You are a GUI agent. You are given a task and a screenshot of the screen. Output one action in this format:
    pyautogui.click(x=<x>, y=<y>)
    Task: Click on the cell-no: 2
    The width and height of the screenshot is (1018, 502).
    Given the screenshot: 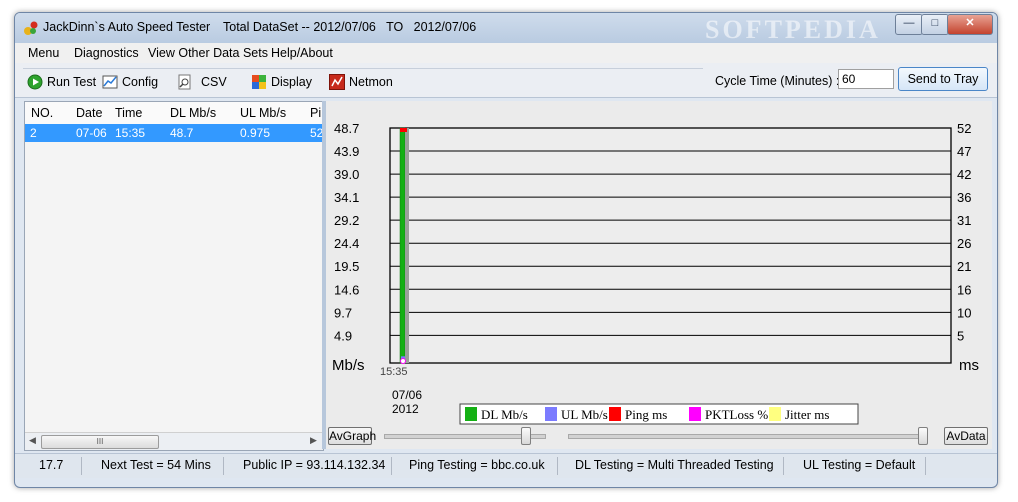 What is the action you would take?
    pyautogui.click(x=33, y=133)
    